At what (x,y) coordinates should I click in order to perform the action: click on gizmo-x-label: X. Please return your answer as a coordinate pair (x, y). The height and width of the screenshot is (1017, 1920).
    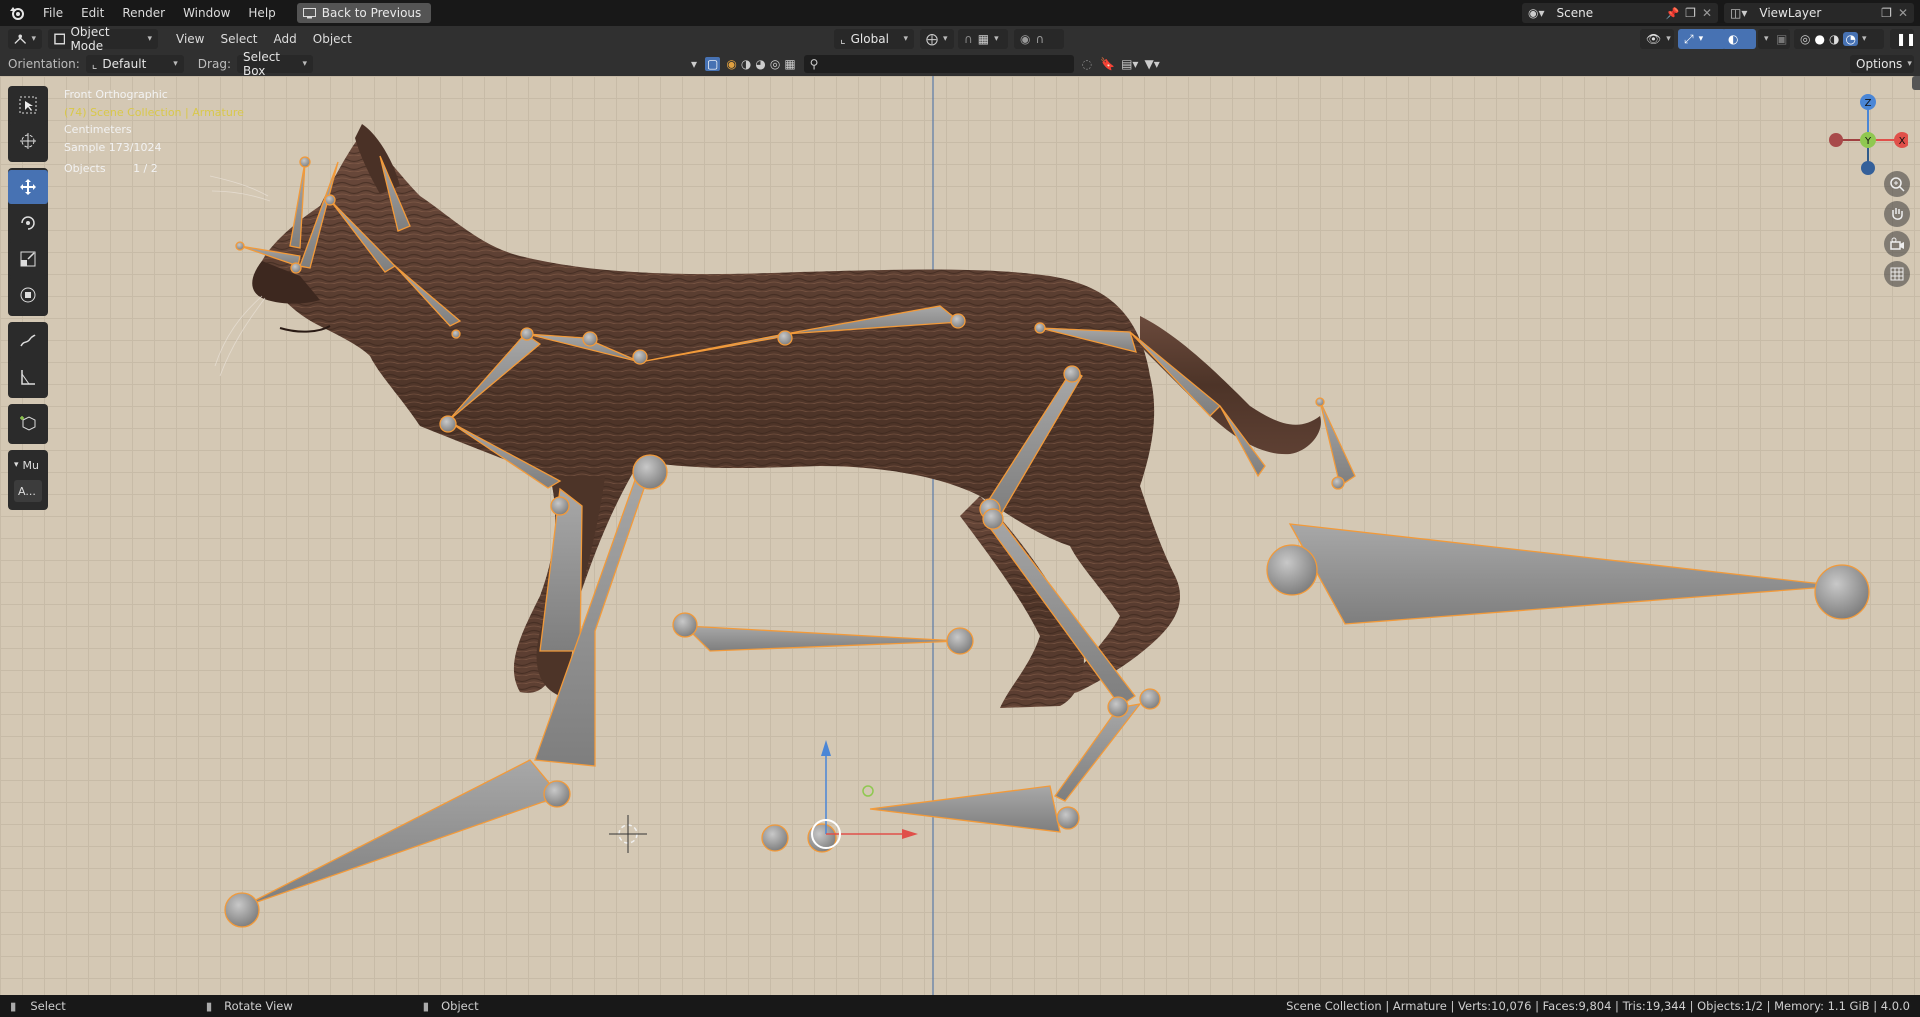
    Looking at the image, I should click on (1902, 141).